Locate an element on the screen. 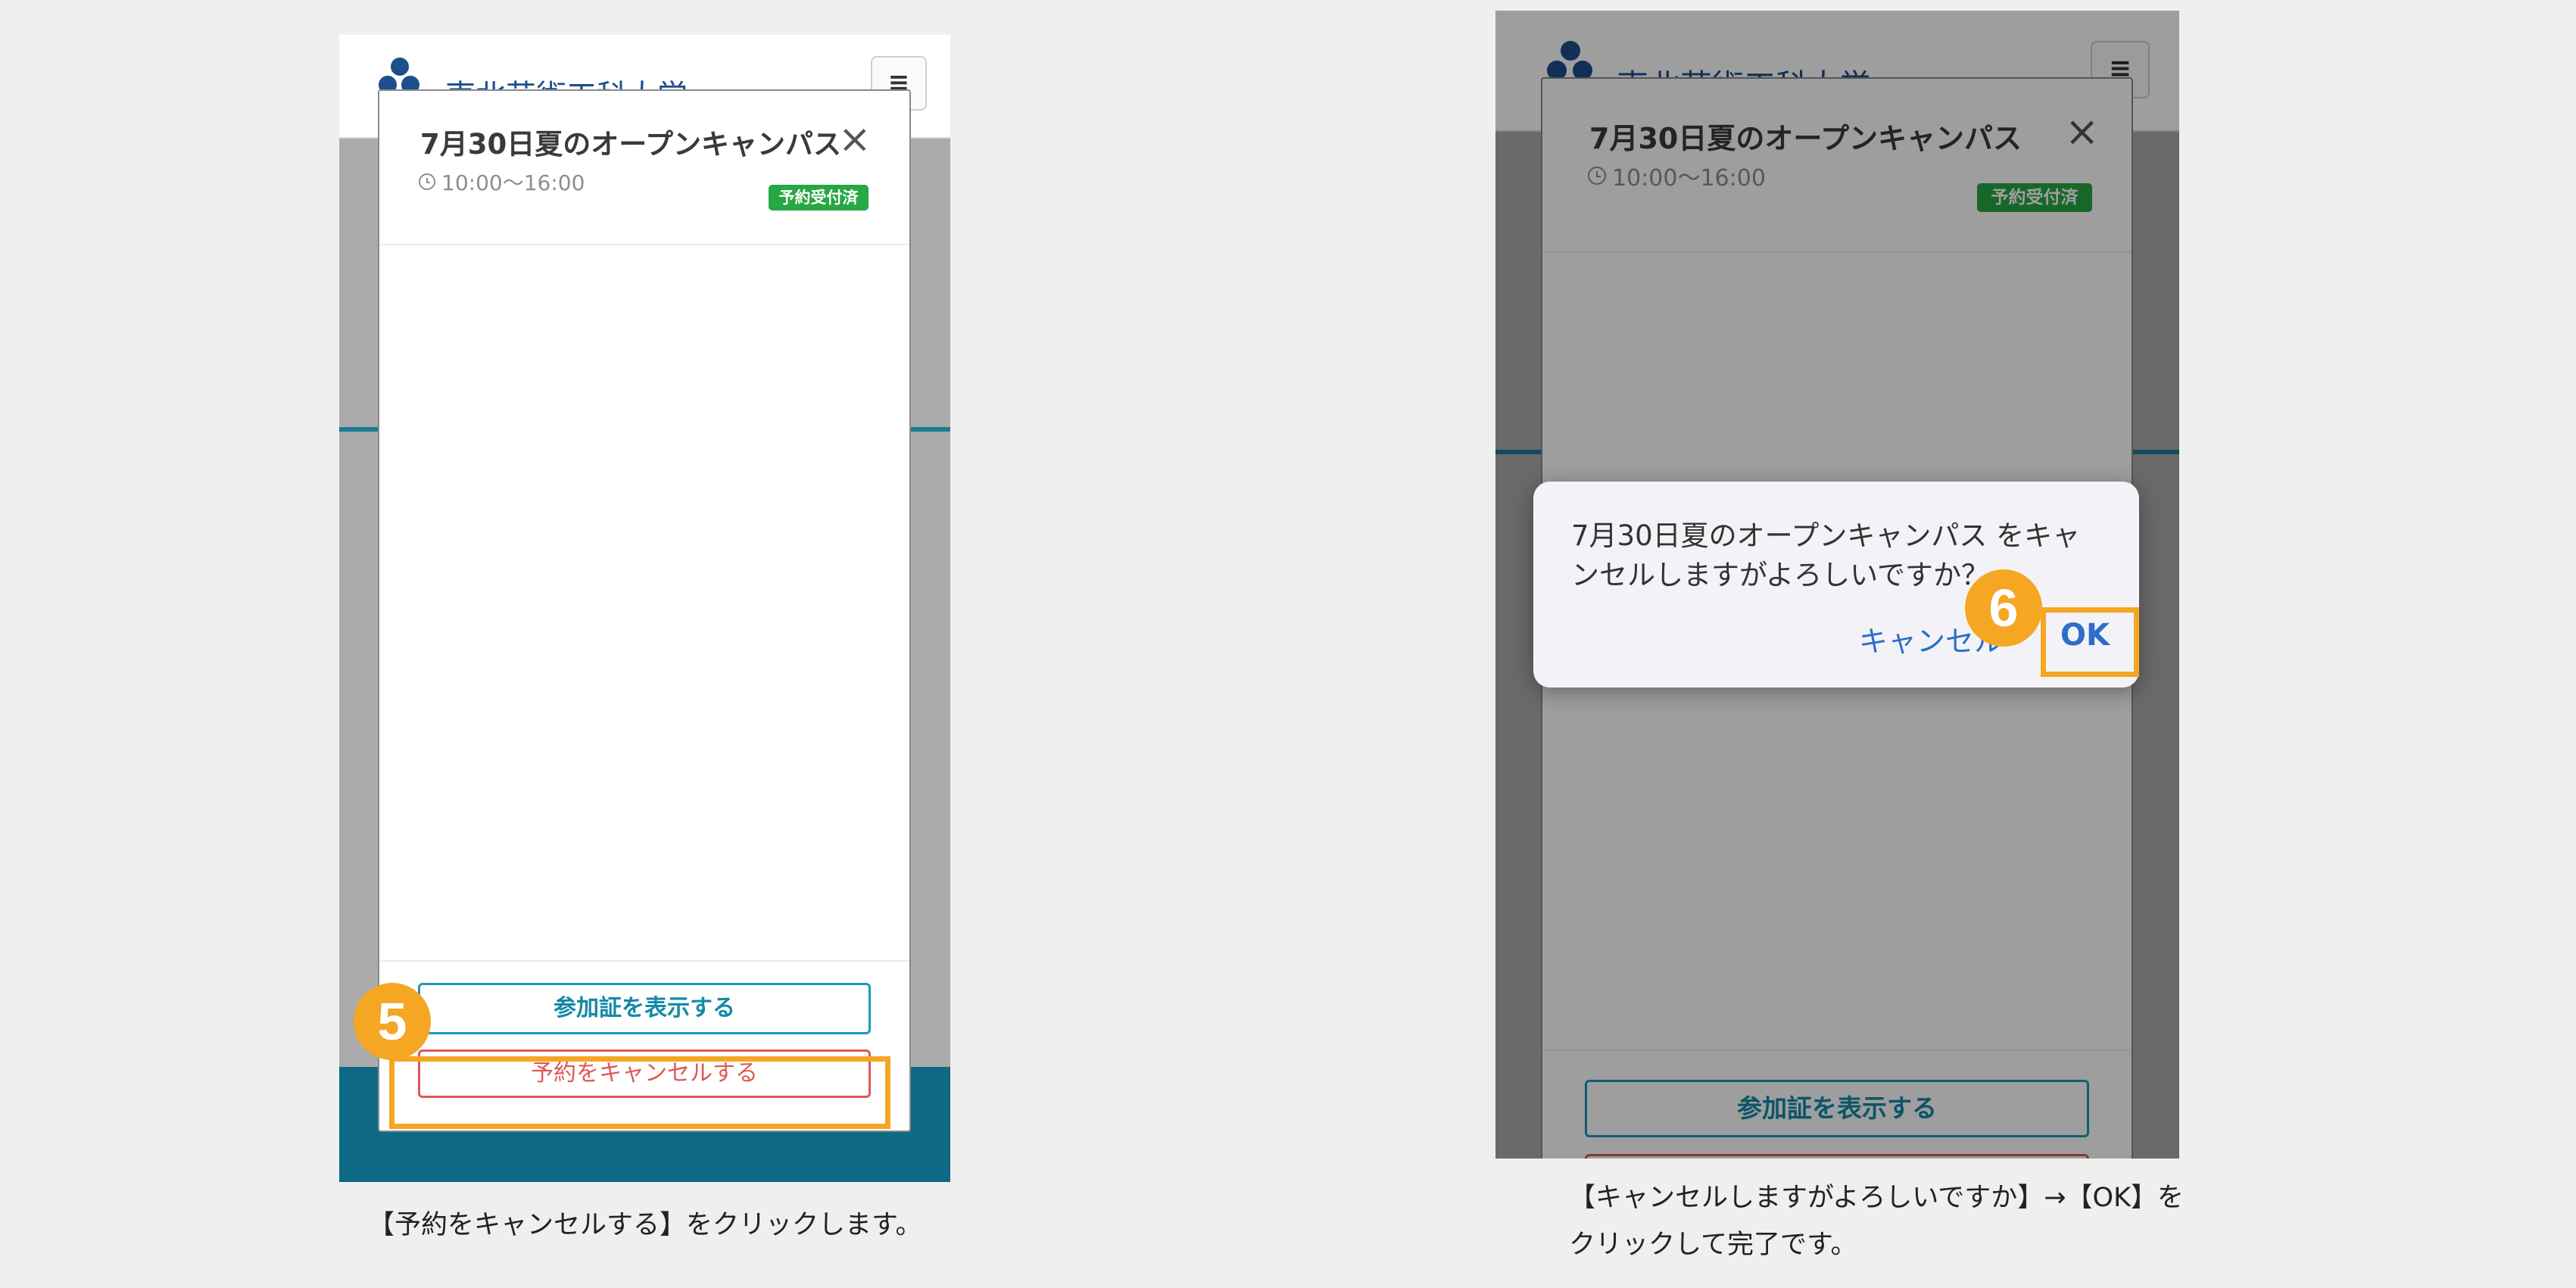  close-icon: × is located at coordinates (855, 139).